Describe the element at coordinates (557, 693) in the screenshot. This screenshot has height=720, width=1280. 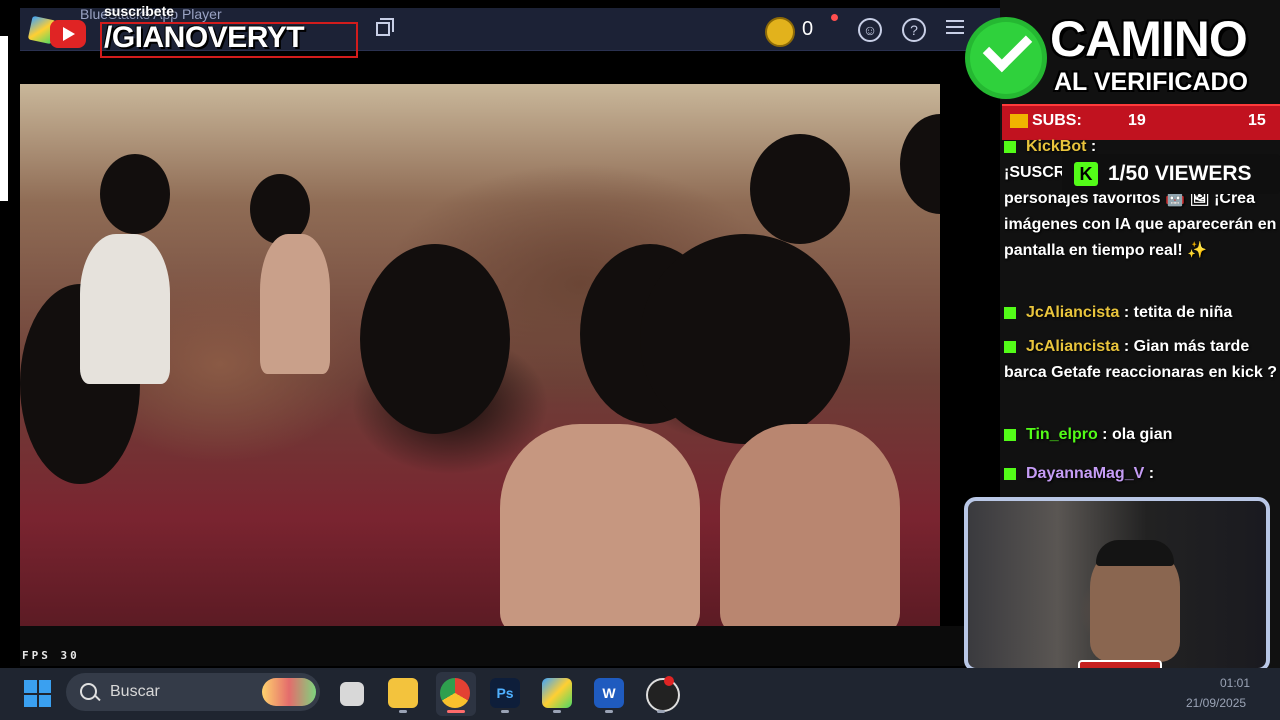
I see `bluestacks-icon` at that location.